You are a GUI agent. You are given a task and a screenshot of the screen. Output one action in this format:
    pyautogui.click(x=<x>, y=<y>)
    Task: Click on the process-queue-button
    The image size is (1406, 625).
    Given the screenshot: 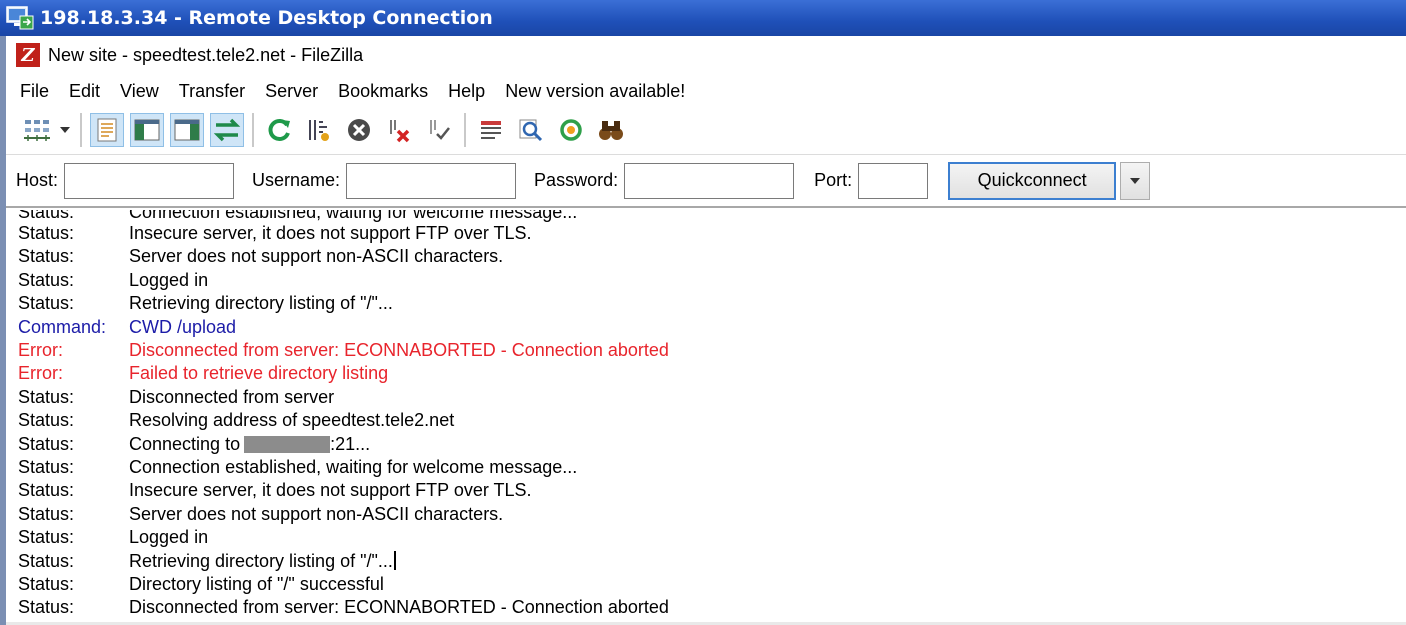 What is the action you would take?
    pyautogui.click(x=319, y=130)
    